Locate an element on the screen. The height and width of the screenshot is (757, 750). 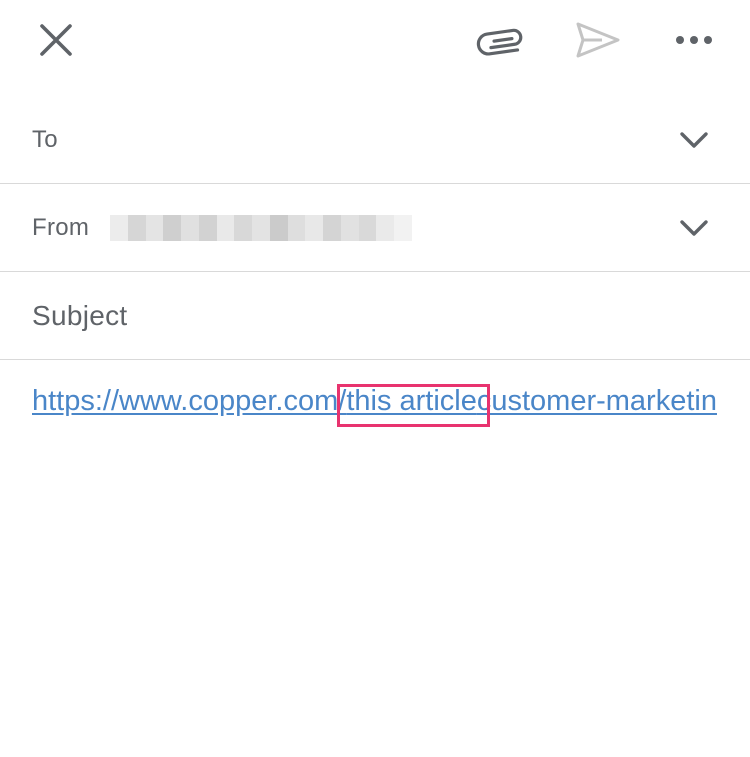
redacted-email is located at coordinates (261, 228).